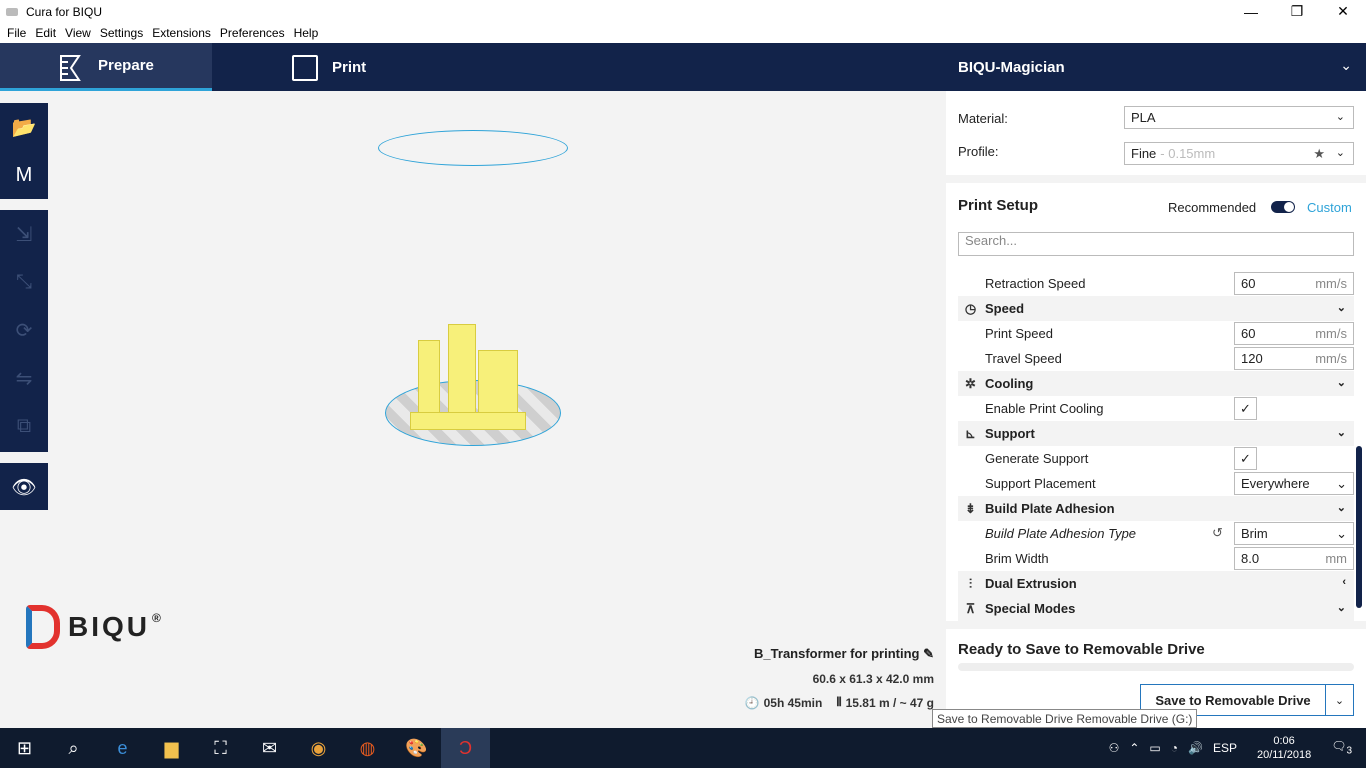  Describe the element at coordinates (1239, 117) in the screenshot. I see `material-select: PLA ⌄` at that location.